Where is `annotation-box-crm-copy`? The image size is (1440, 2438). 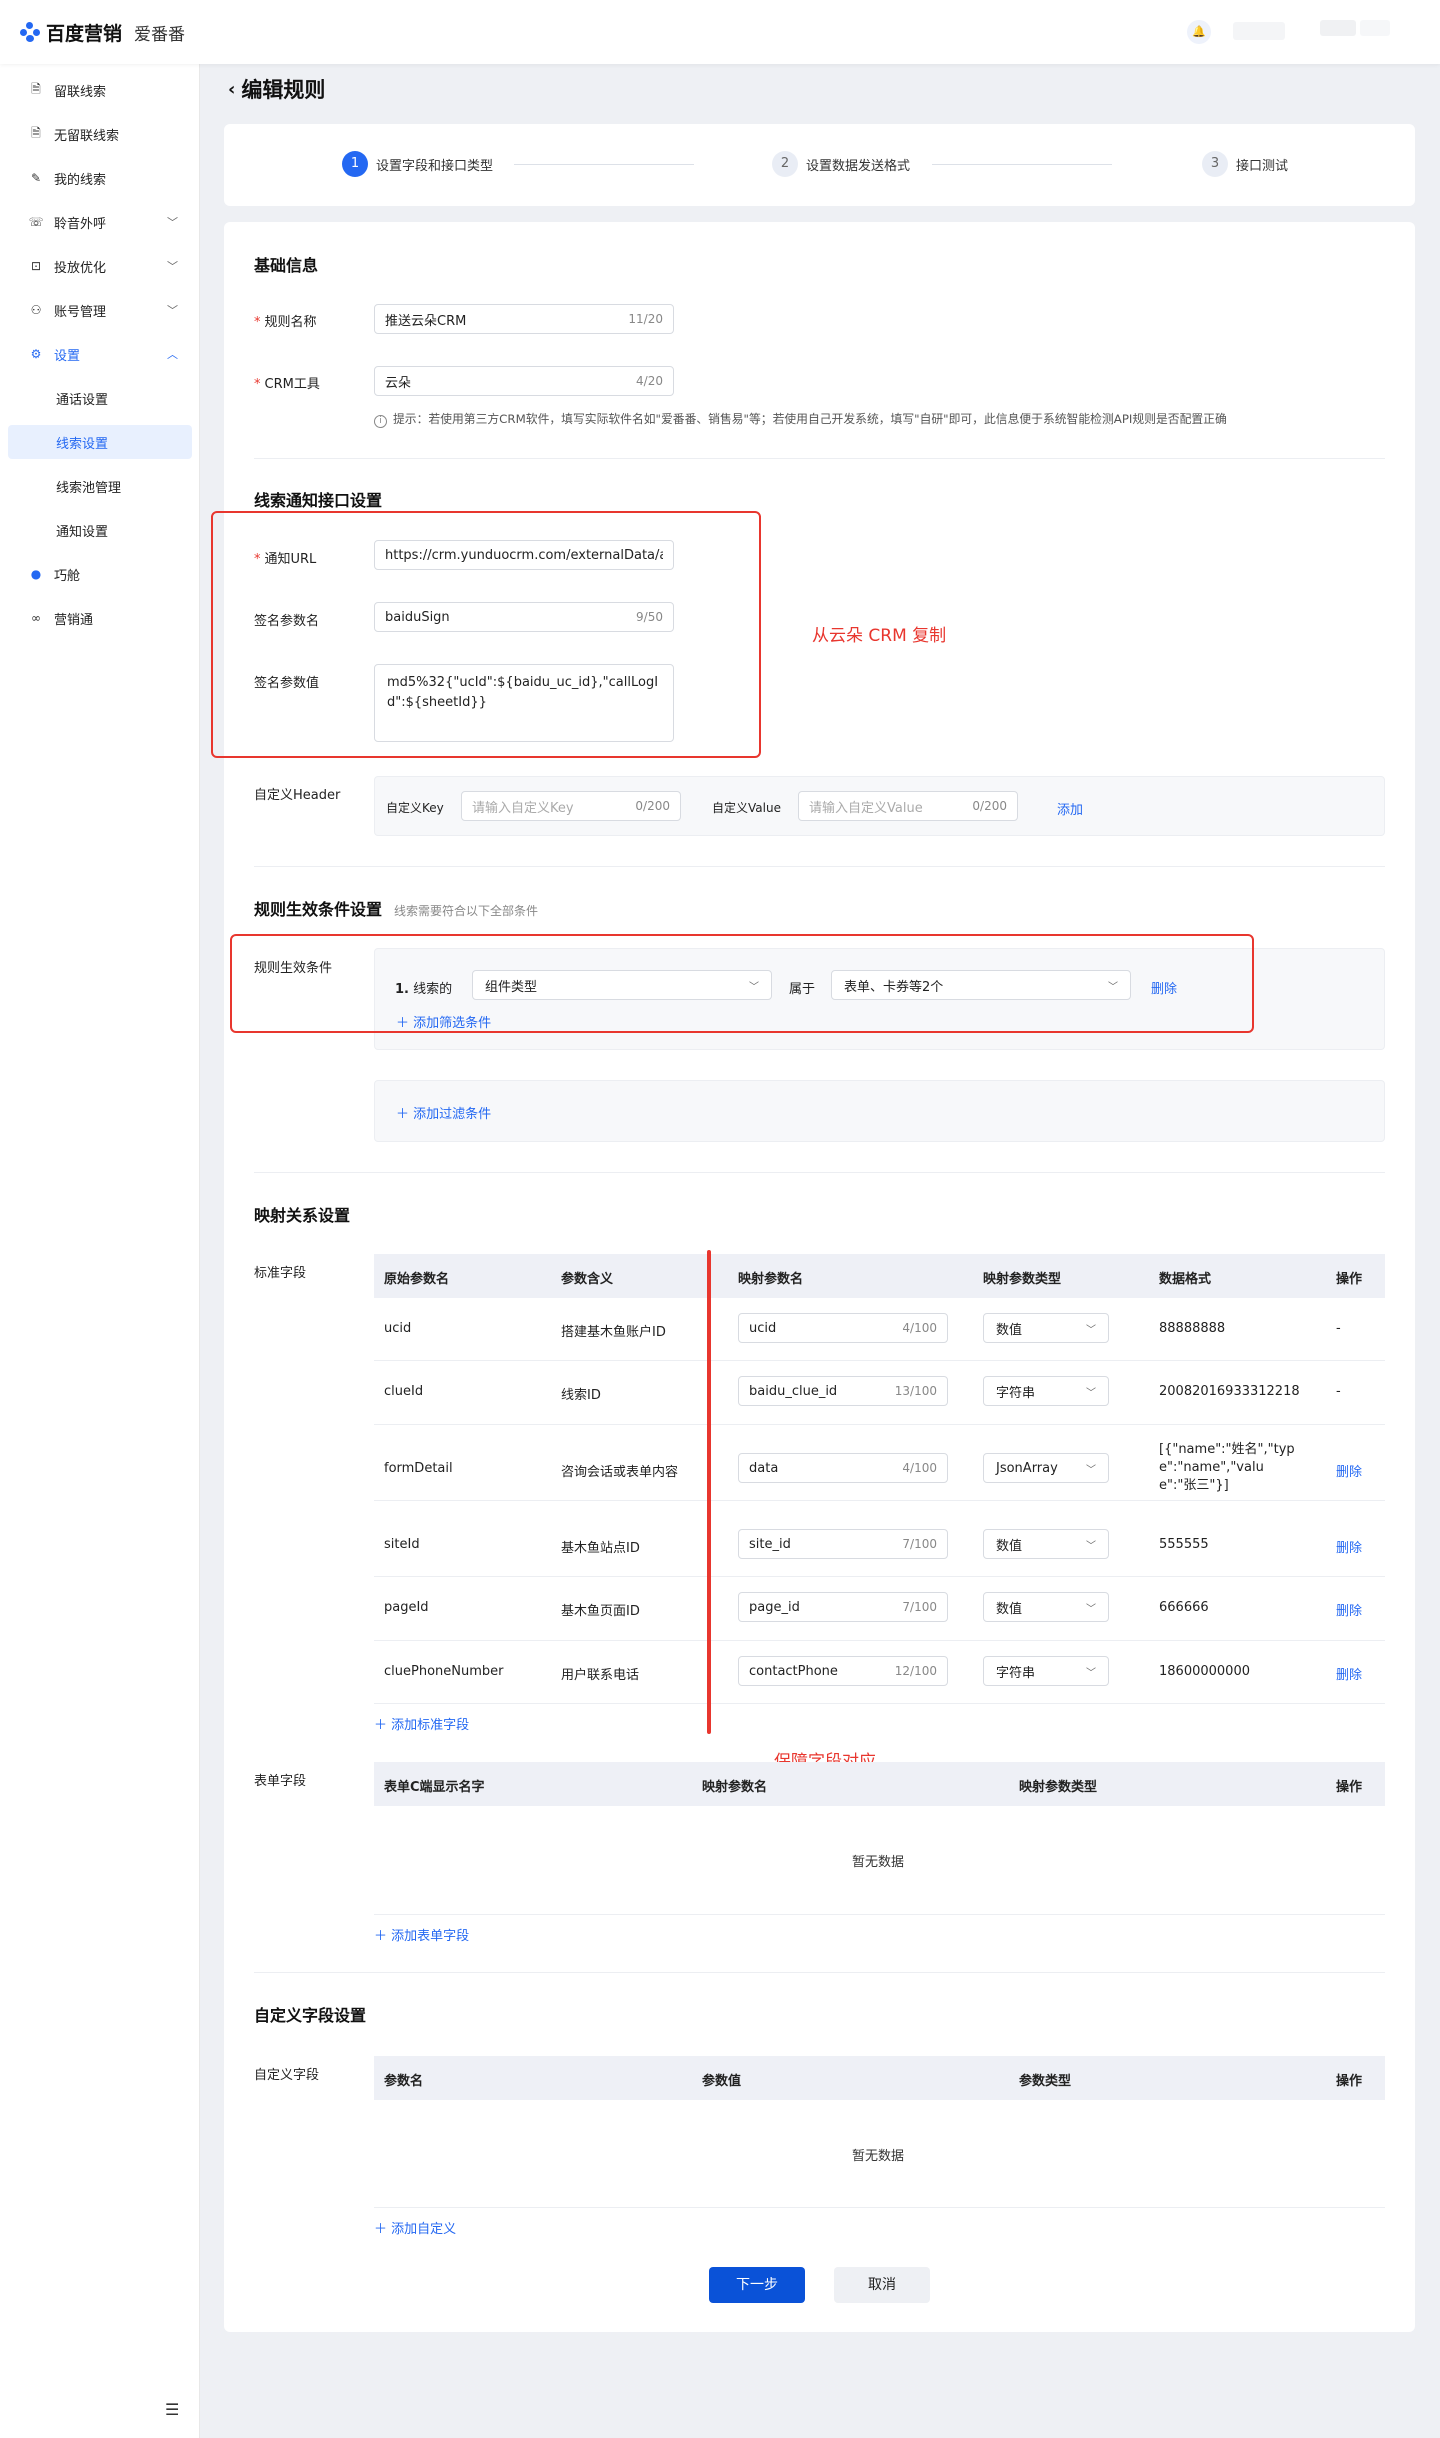 annotation-box-crm-copy is located at coordinates (486, 634).